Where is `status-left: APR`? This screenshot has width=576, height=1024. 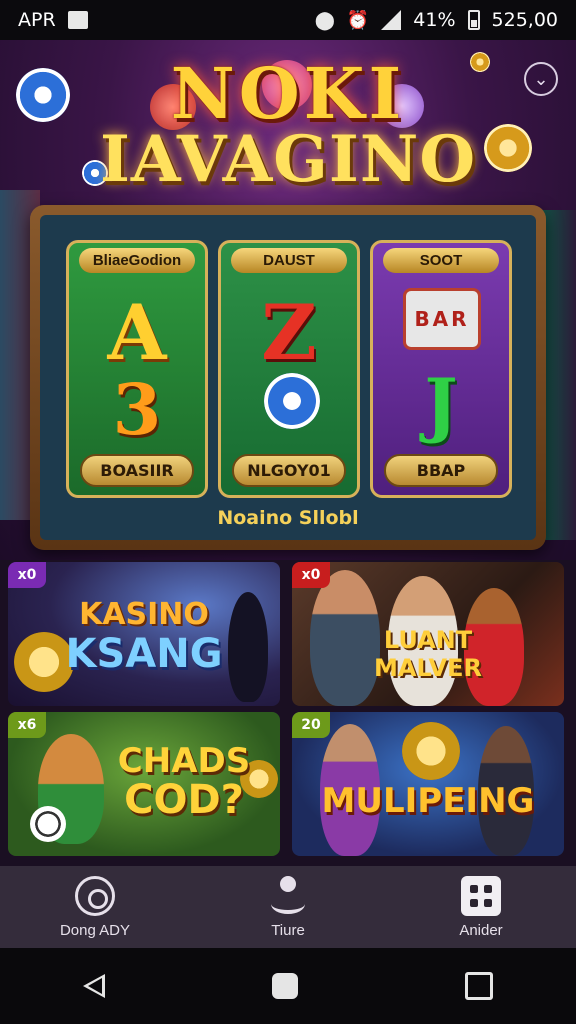
status-left: APR is located at coordinates (53, 20).